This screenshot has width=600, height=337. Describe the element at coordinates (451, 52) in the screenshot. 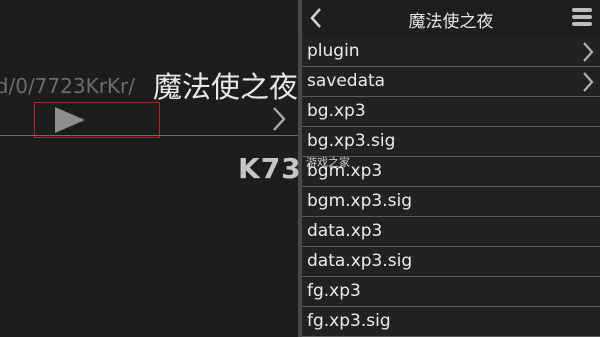

I see `folder-item: plugin` at that location.